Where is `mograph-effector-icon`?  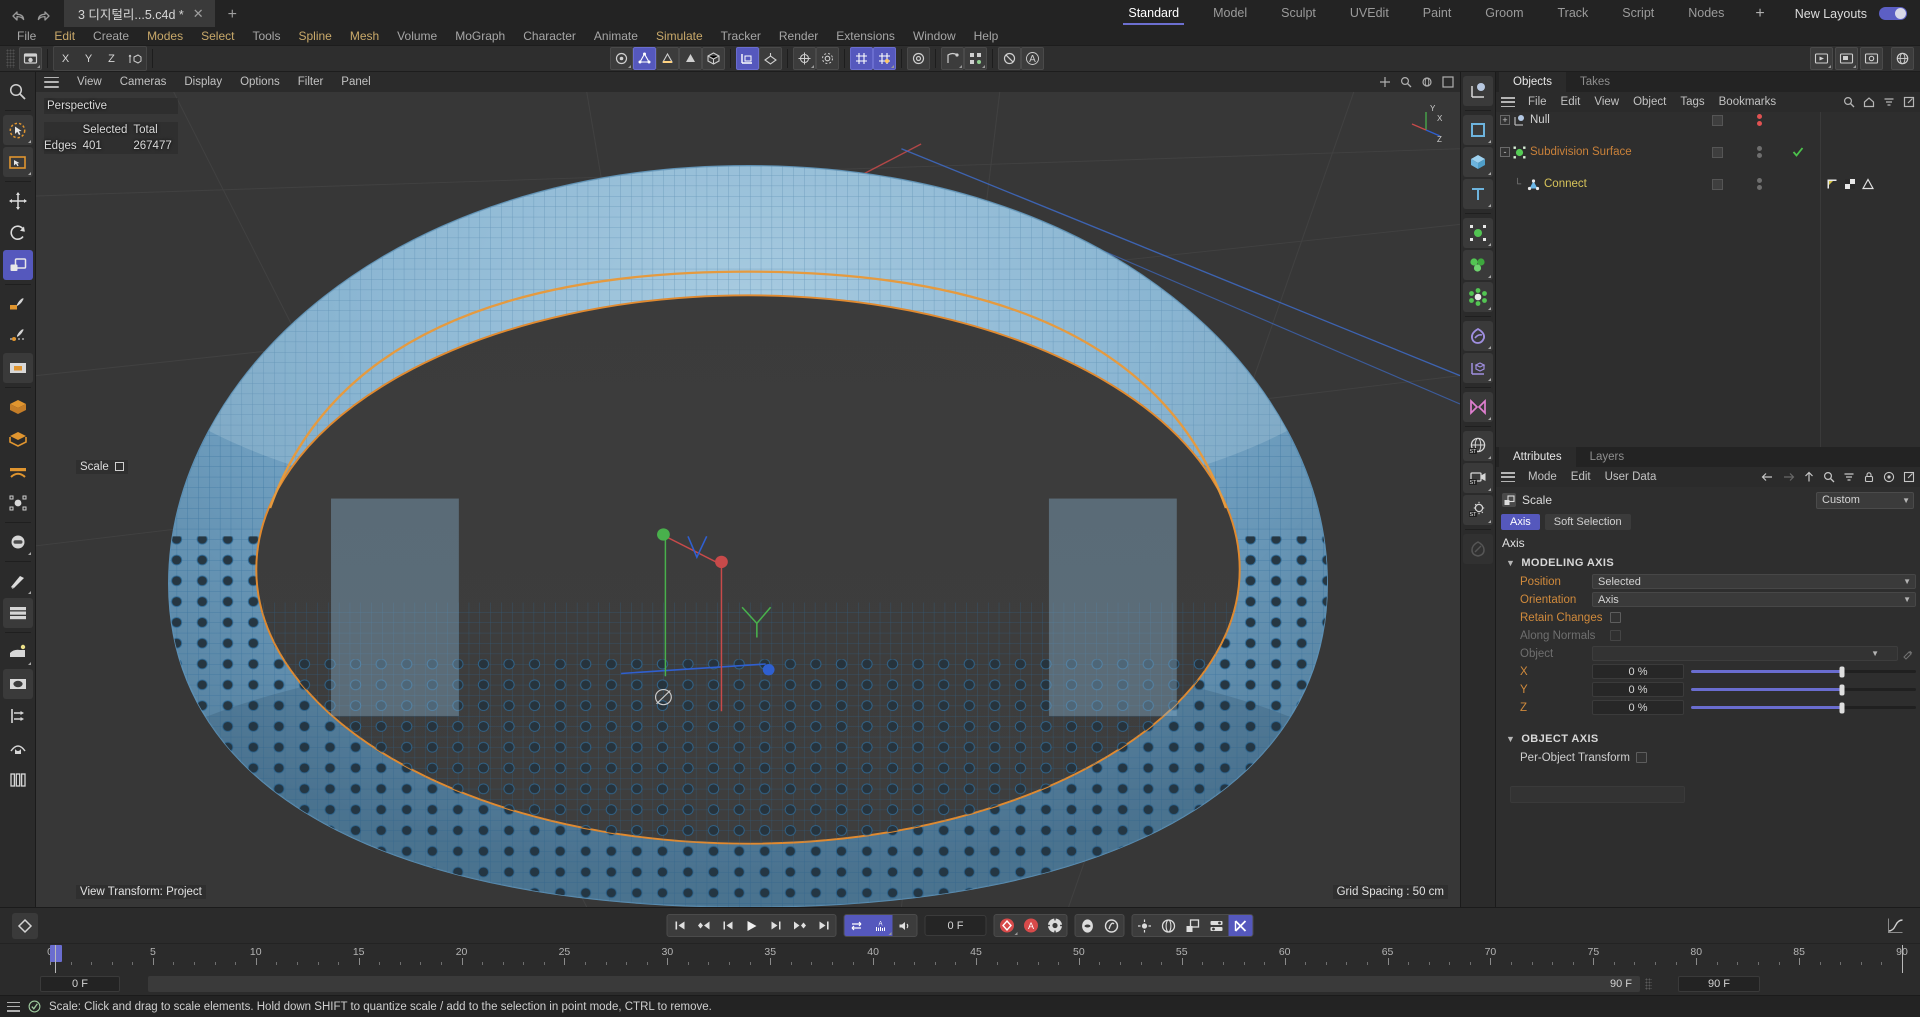 mograph-effector-icon is located at coordinates (1478, 265).